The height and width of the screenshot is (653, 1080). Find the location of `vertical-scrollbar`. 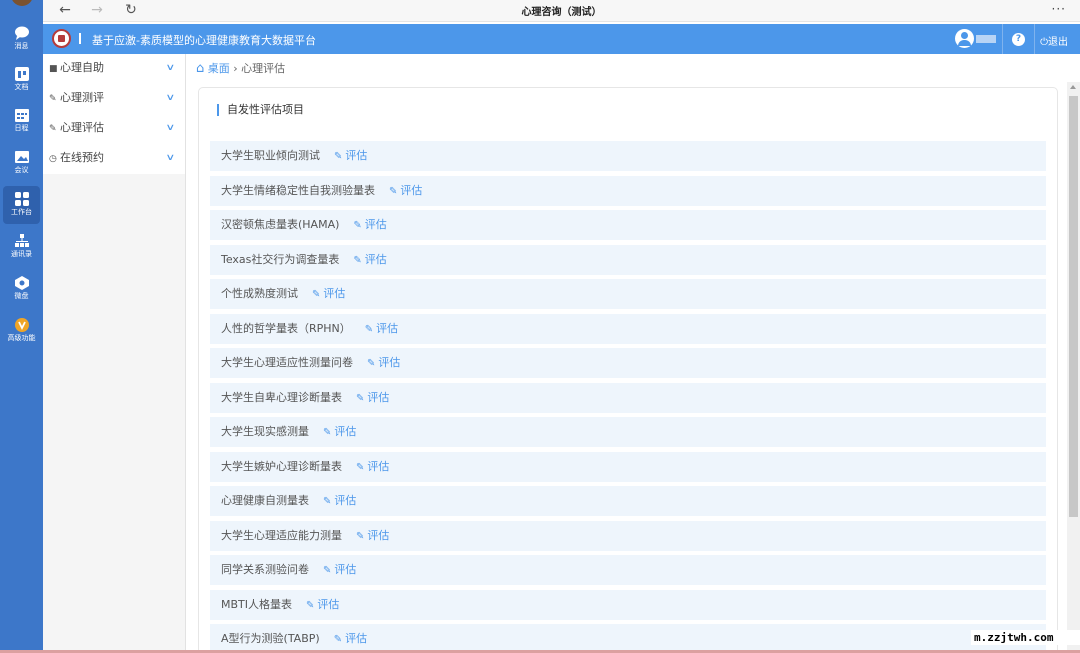

vertical-scrollbar is located at coordinates (1073, 367).